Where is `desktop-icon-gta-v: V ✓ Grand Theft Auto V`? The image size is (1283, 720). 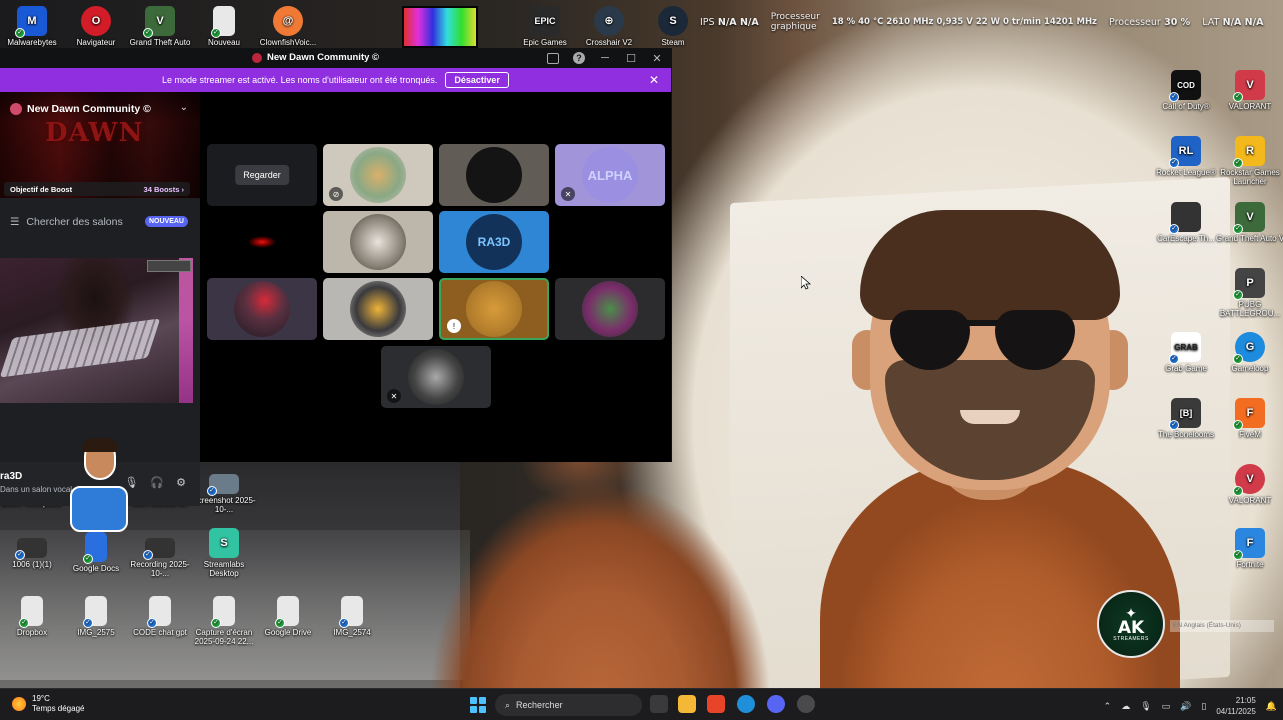 desktop-icon-gta-v: V ✓ Grand Theft Auto V is located at coordinates (1249, 222).